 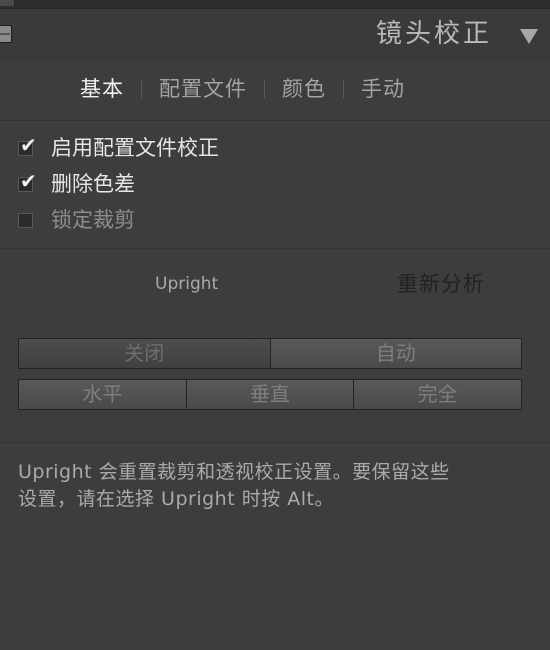 What do you see at coordinates (176, 499) in the screenshot?
I see `info-line-2: 设置，请在选择 Upright 时按 Alt。` at bounding box center [176, 499].